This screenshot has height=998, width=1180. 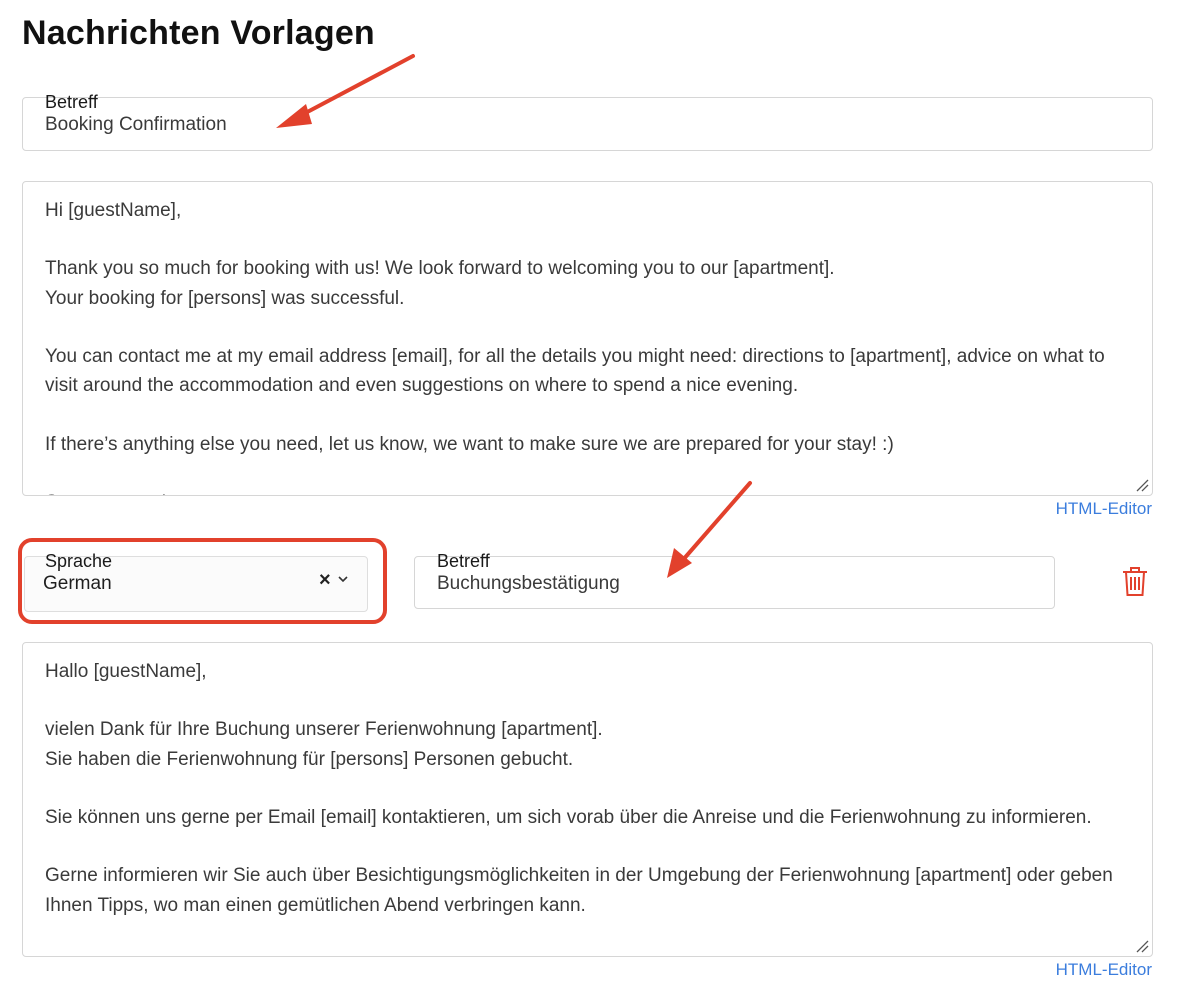 I want to click on trash-icon, so click(x=1135, y=581).